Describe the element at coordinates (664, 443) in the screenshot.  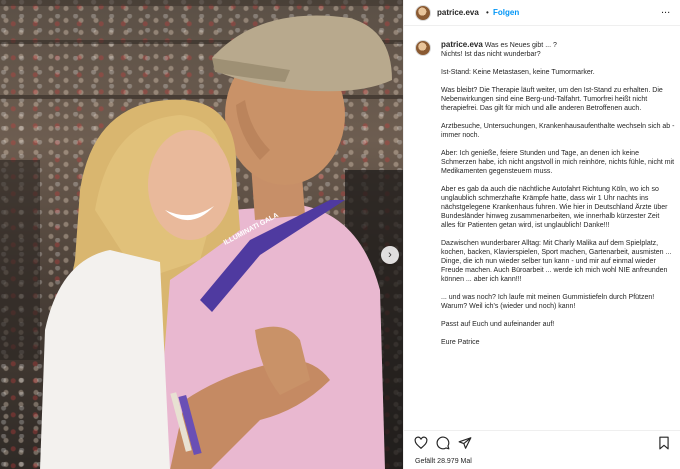
I see `bookmark-icon` at that location.